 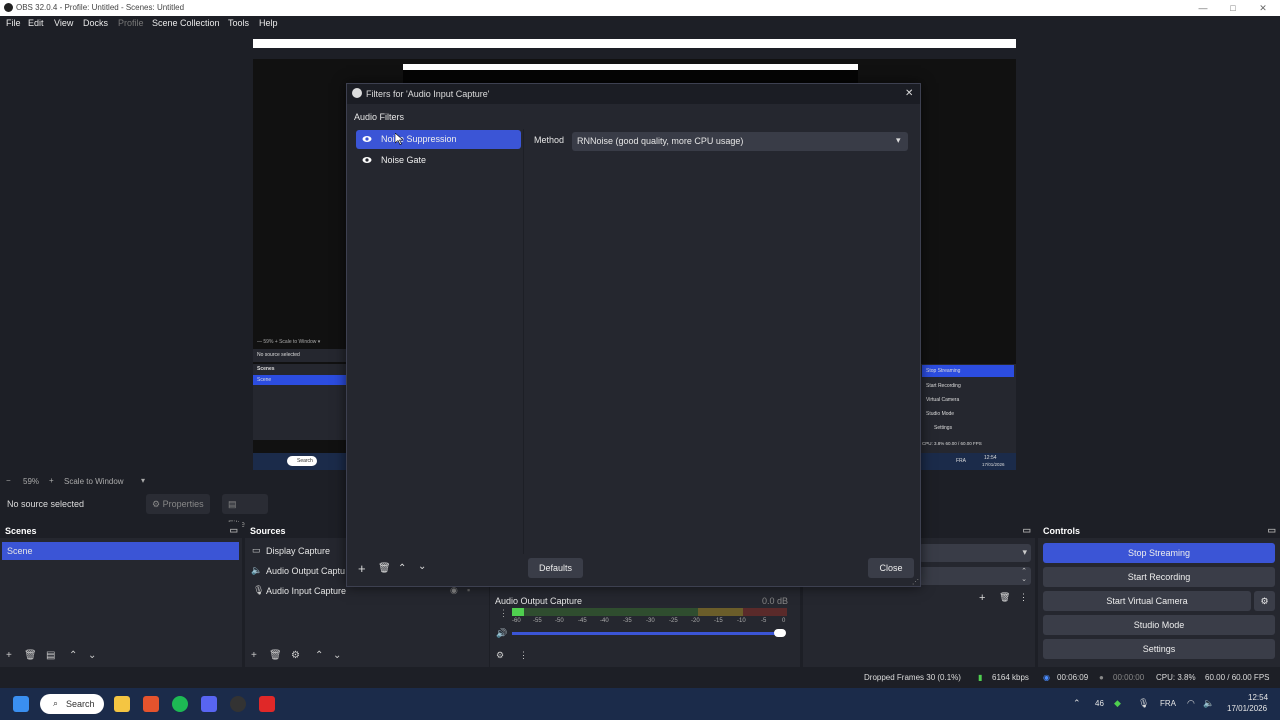 What do you see at coordinates (1233, 8) in the screenshot?
I see `maximize-icon: □` at bounding box center [1233, 8].